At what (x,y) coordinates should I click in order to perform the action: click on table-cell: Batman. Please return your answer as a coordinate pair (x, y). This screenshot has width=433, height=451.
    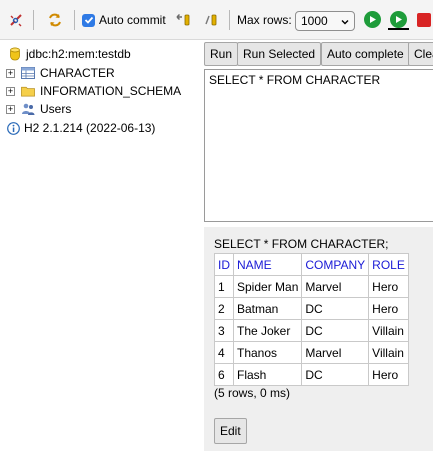
    Looking at the image, I should click on (267, 308).